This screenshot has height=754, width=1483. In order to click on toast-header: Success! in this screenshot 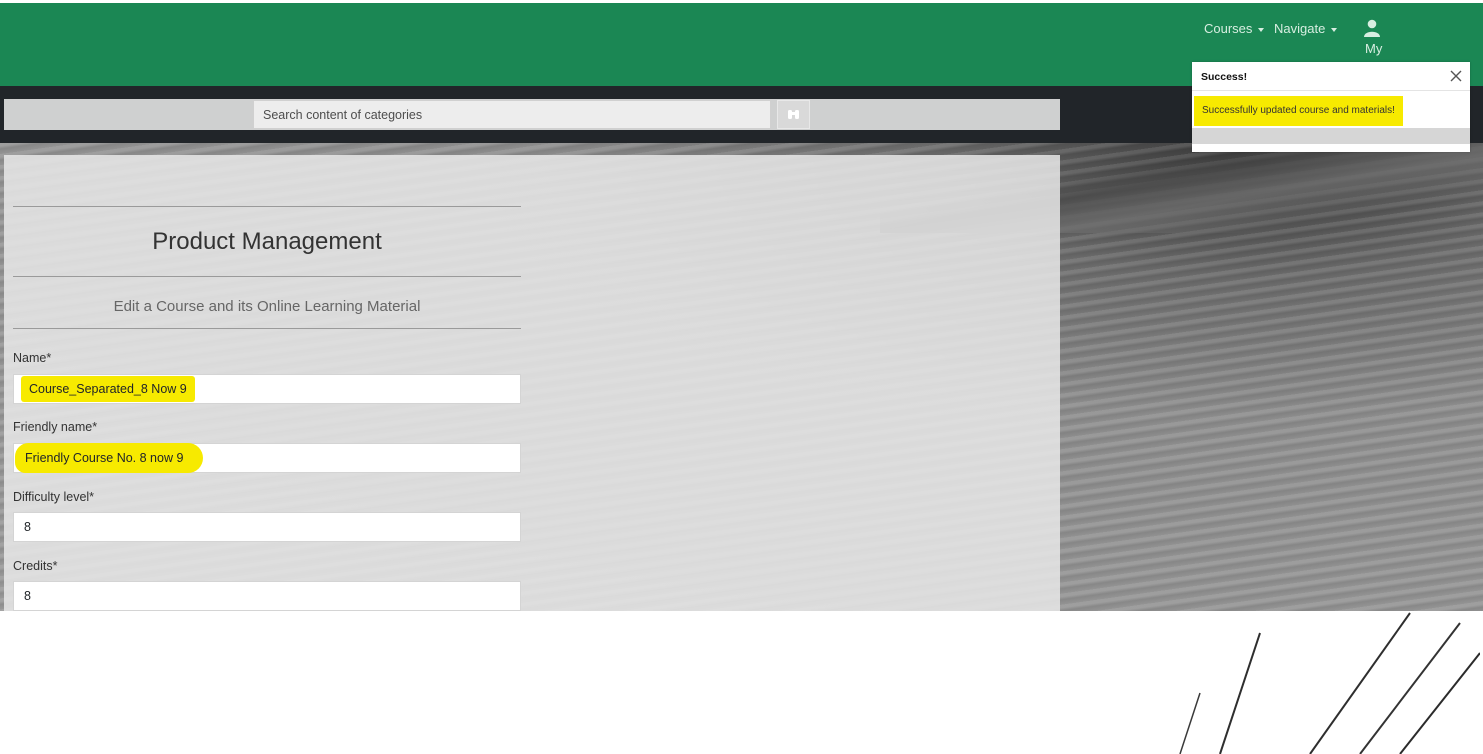, I will do `click(1331, 76)`.